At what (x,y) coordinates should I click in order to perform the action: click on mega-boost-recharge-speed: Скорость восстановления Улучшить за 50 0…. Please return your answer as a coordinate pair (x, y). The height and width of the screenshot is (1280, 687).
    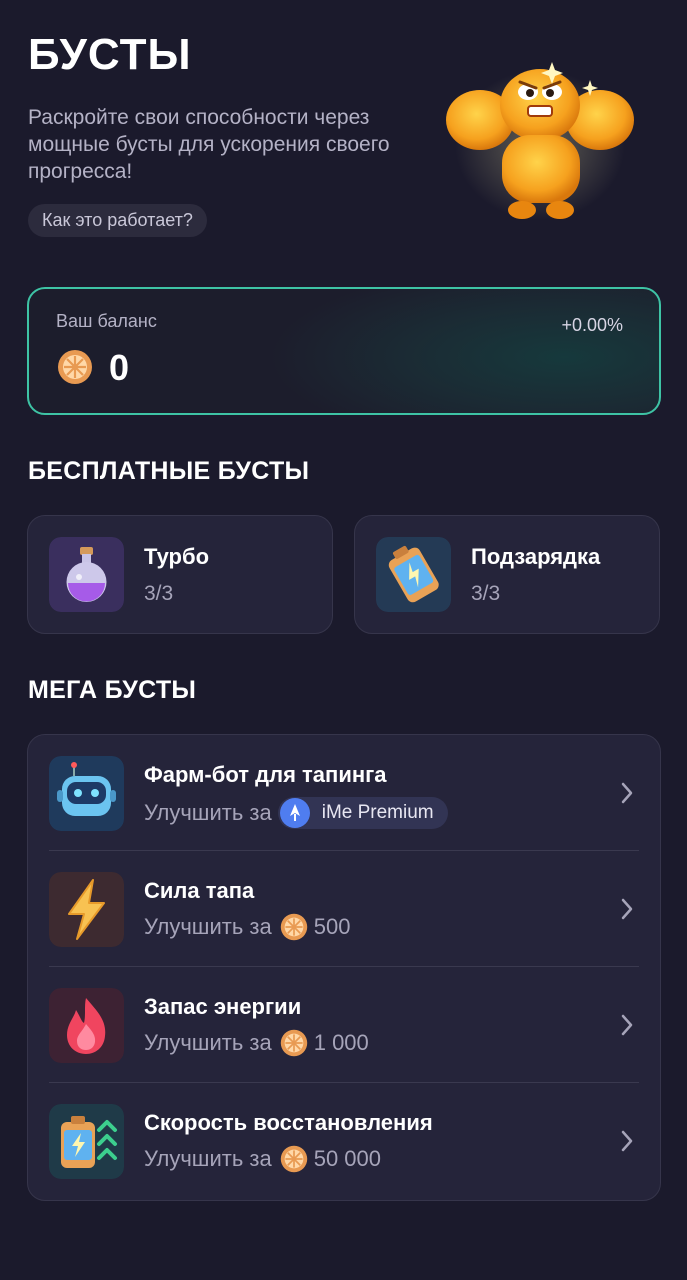
    Looking at the image, I should click on (344, 1141).